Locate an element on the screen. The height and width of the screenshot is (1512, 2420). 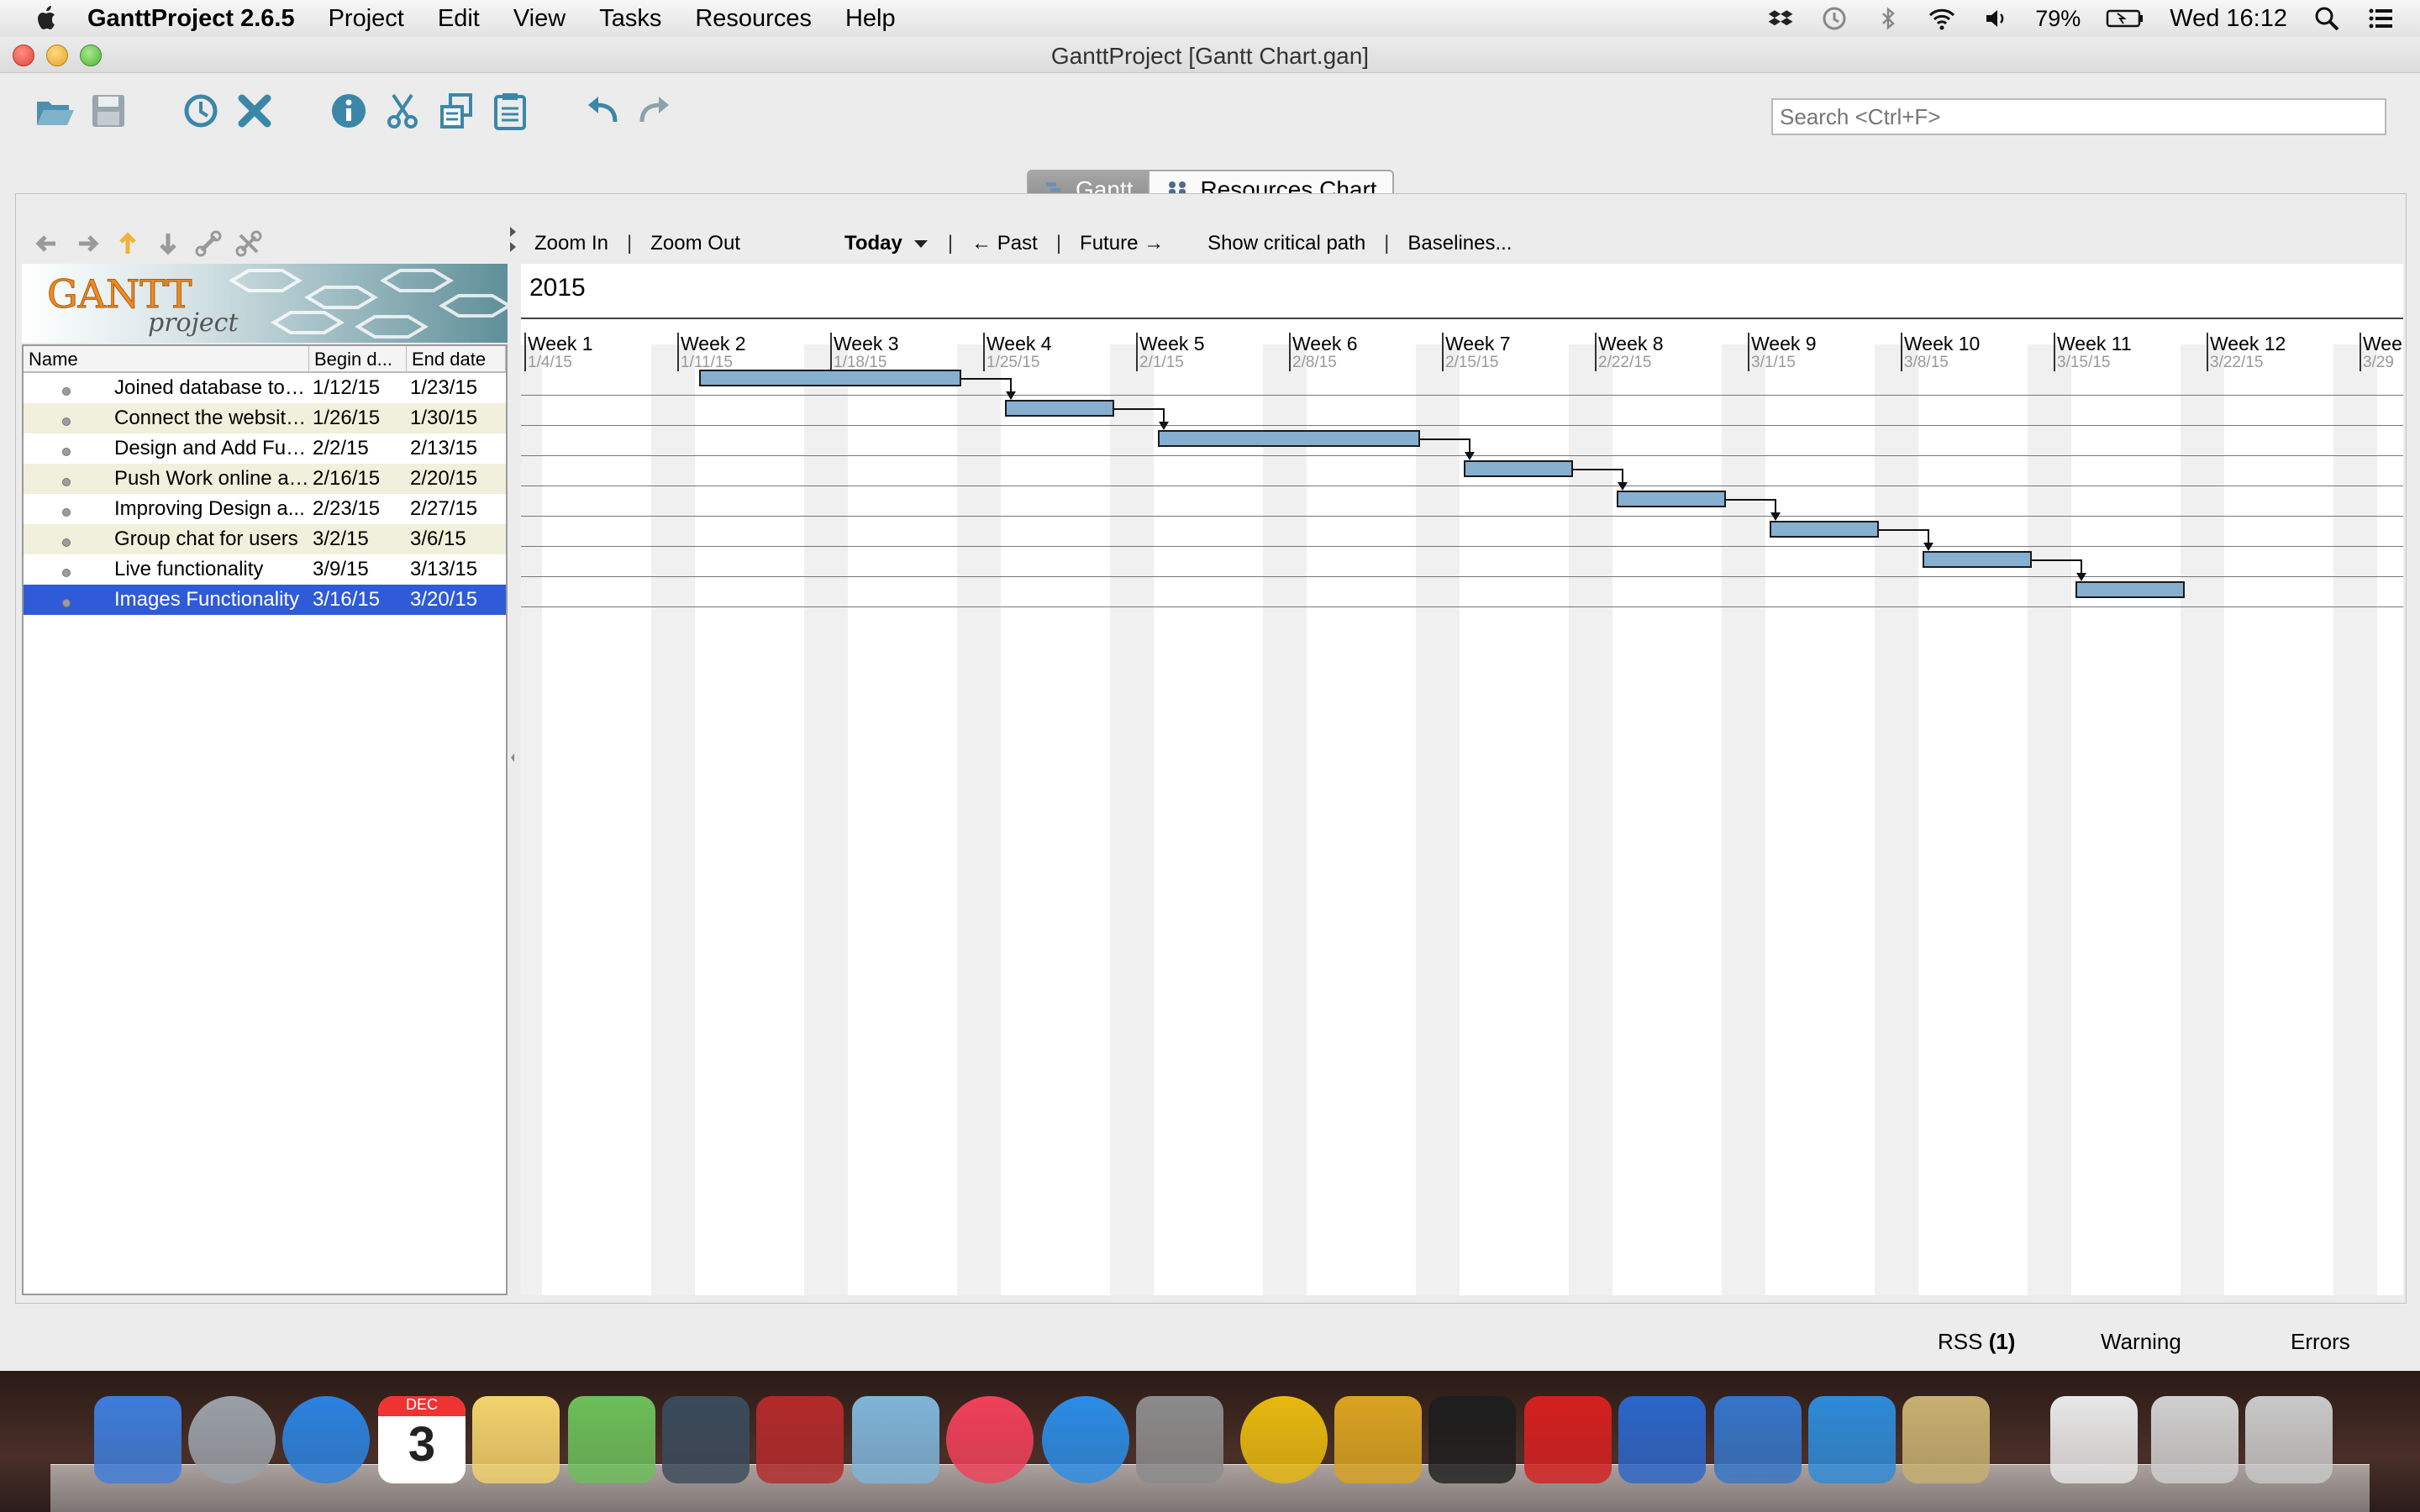
itunes-icon is located at coordinates (990, 1439).